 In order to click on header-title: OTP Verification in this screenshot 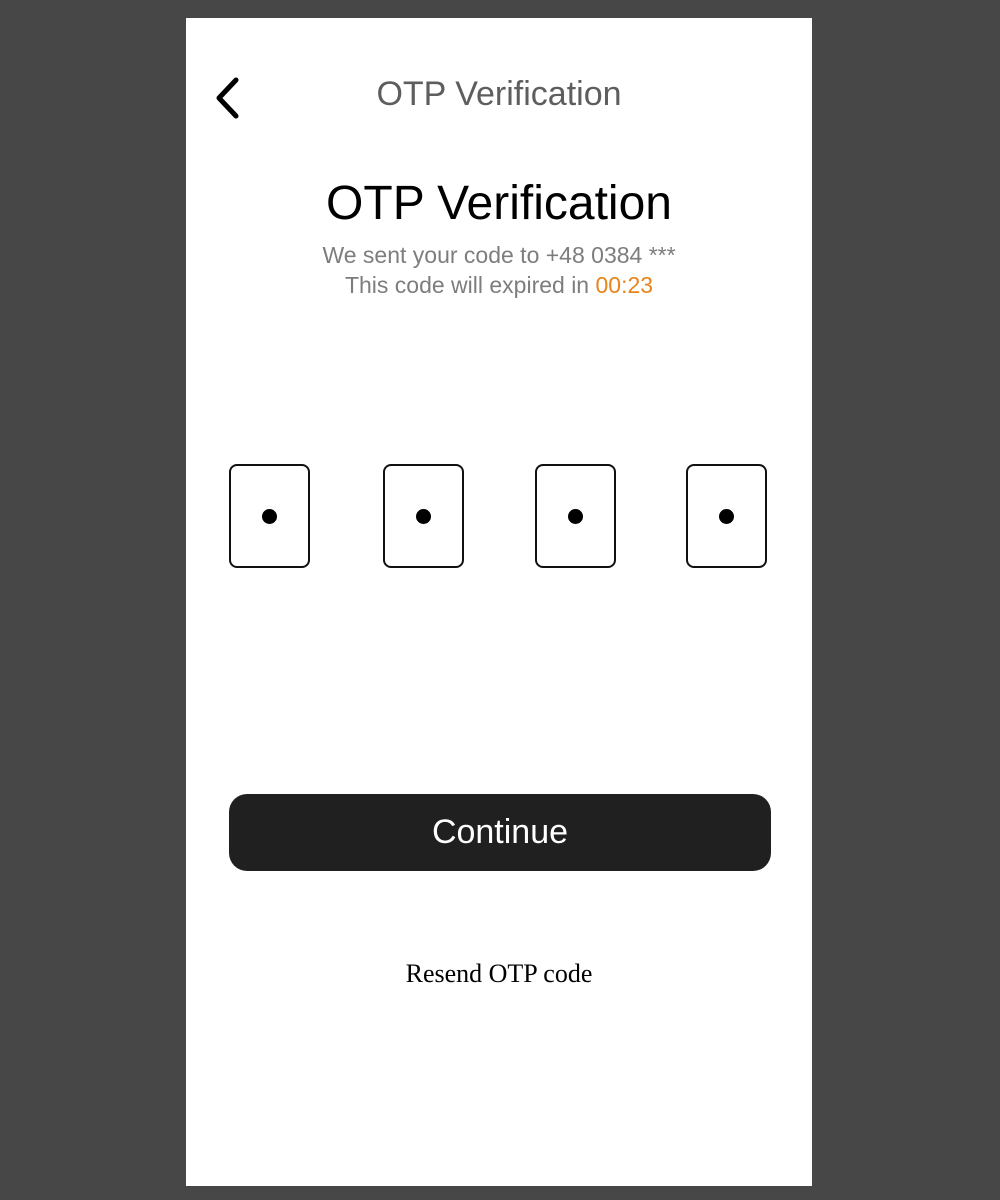, I will do `click(499, 94)`.